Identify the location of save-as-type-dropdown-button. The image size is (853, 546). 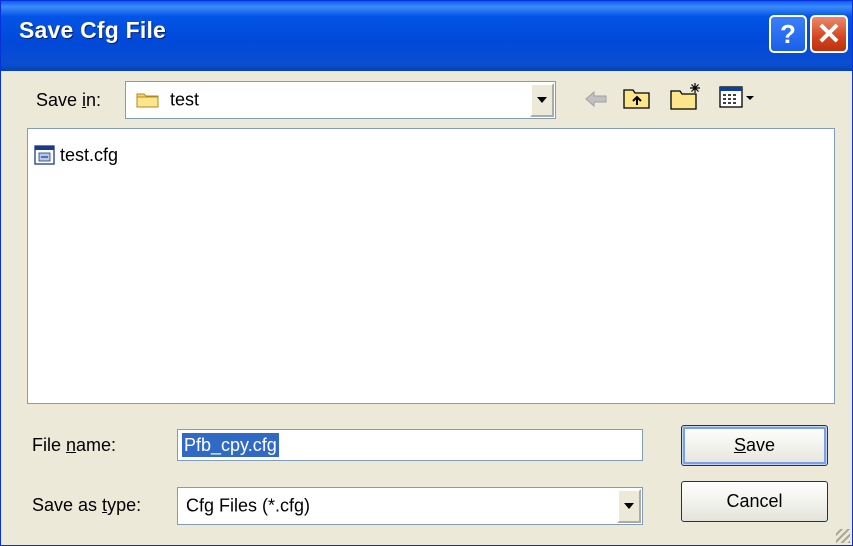
(629, 506).